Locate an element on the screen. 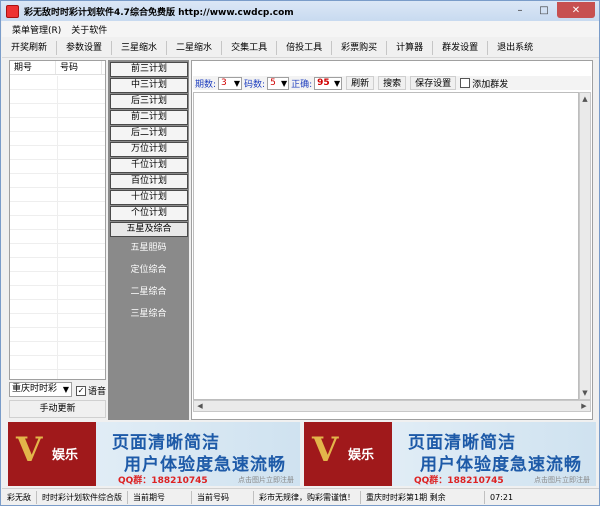  code-count-select: 5 ▼ is located at coordinates (278, 83).